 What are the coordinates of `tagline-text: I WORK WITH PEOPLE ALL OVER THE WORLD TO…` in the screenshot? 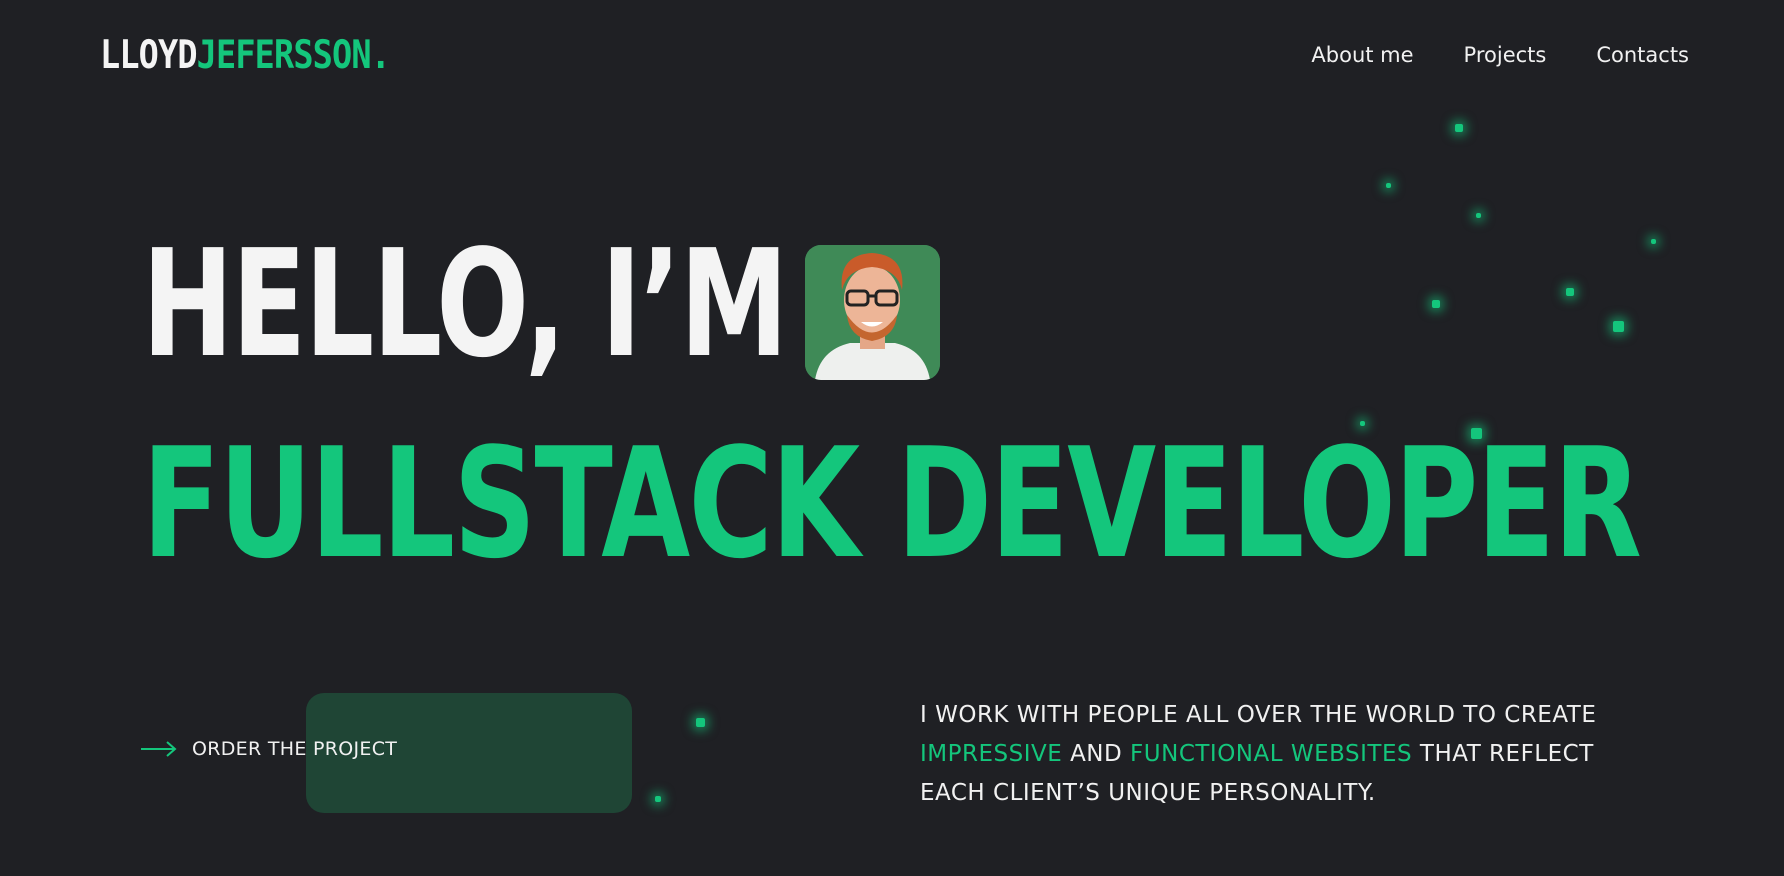 It's located at (1258, 715).